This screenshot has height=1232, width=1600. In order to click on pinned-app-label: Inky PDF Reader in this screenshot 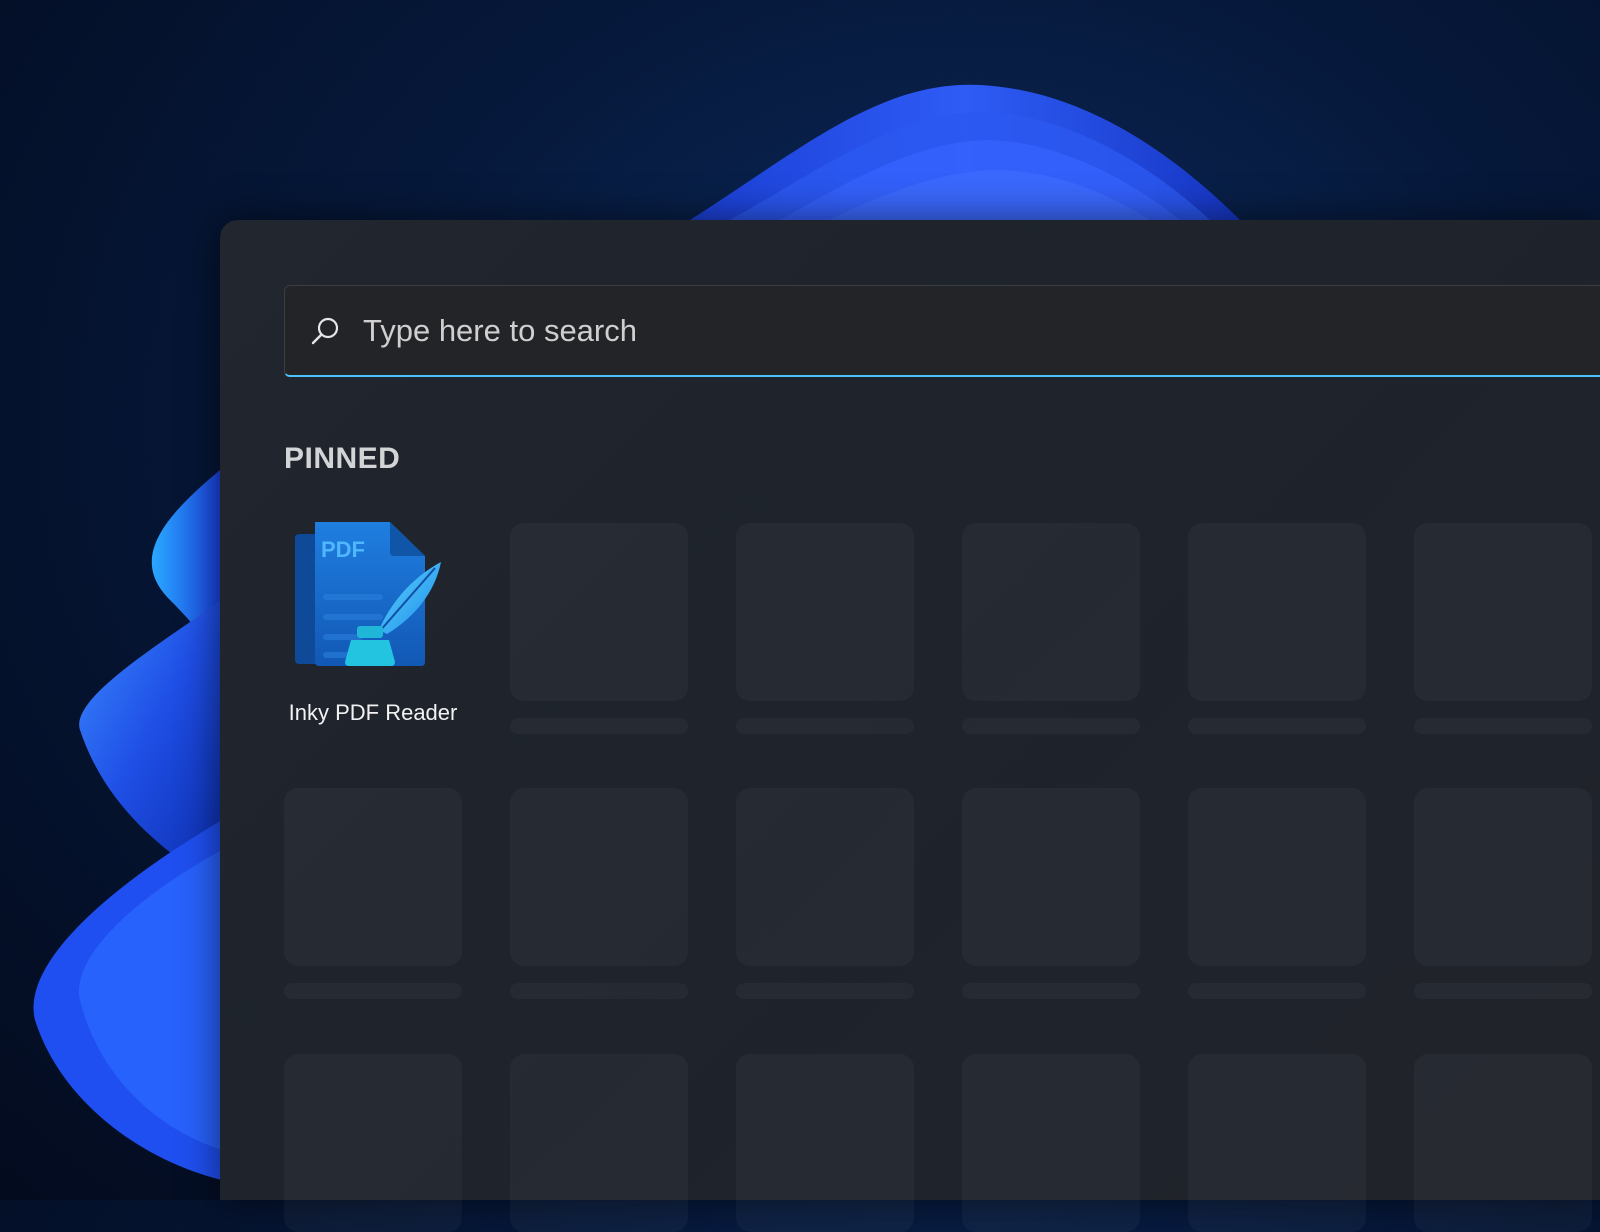, I will do `click(373, 712)`.